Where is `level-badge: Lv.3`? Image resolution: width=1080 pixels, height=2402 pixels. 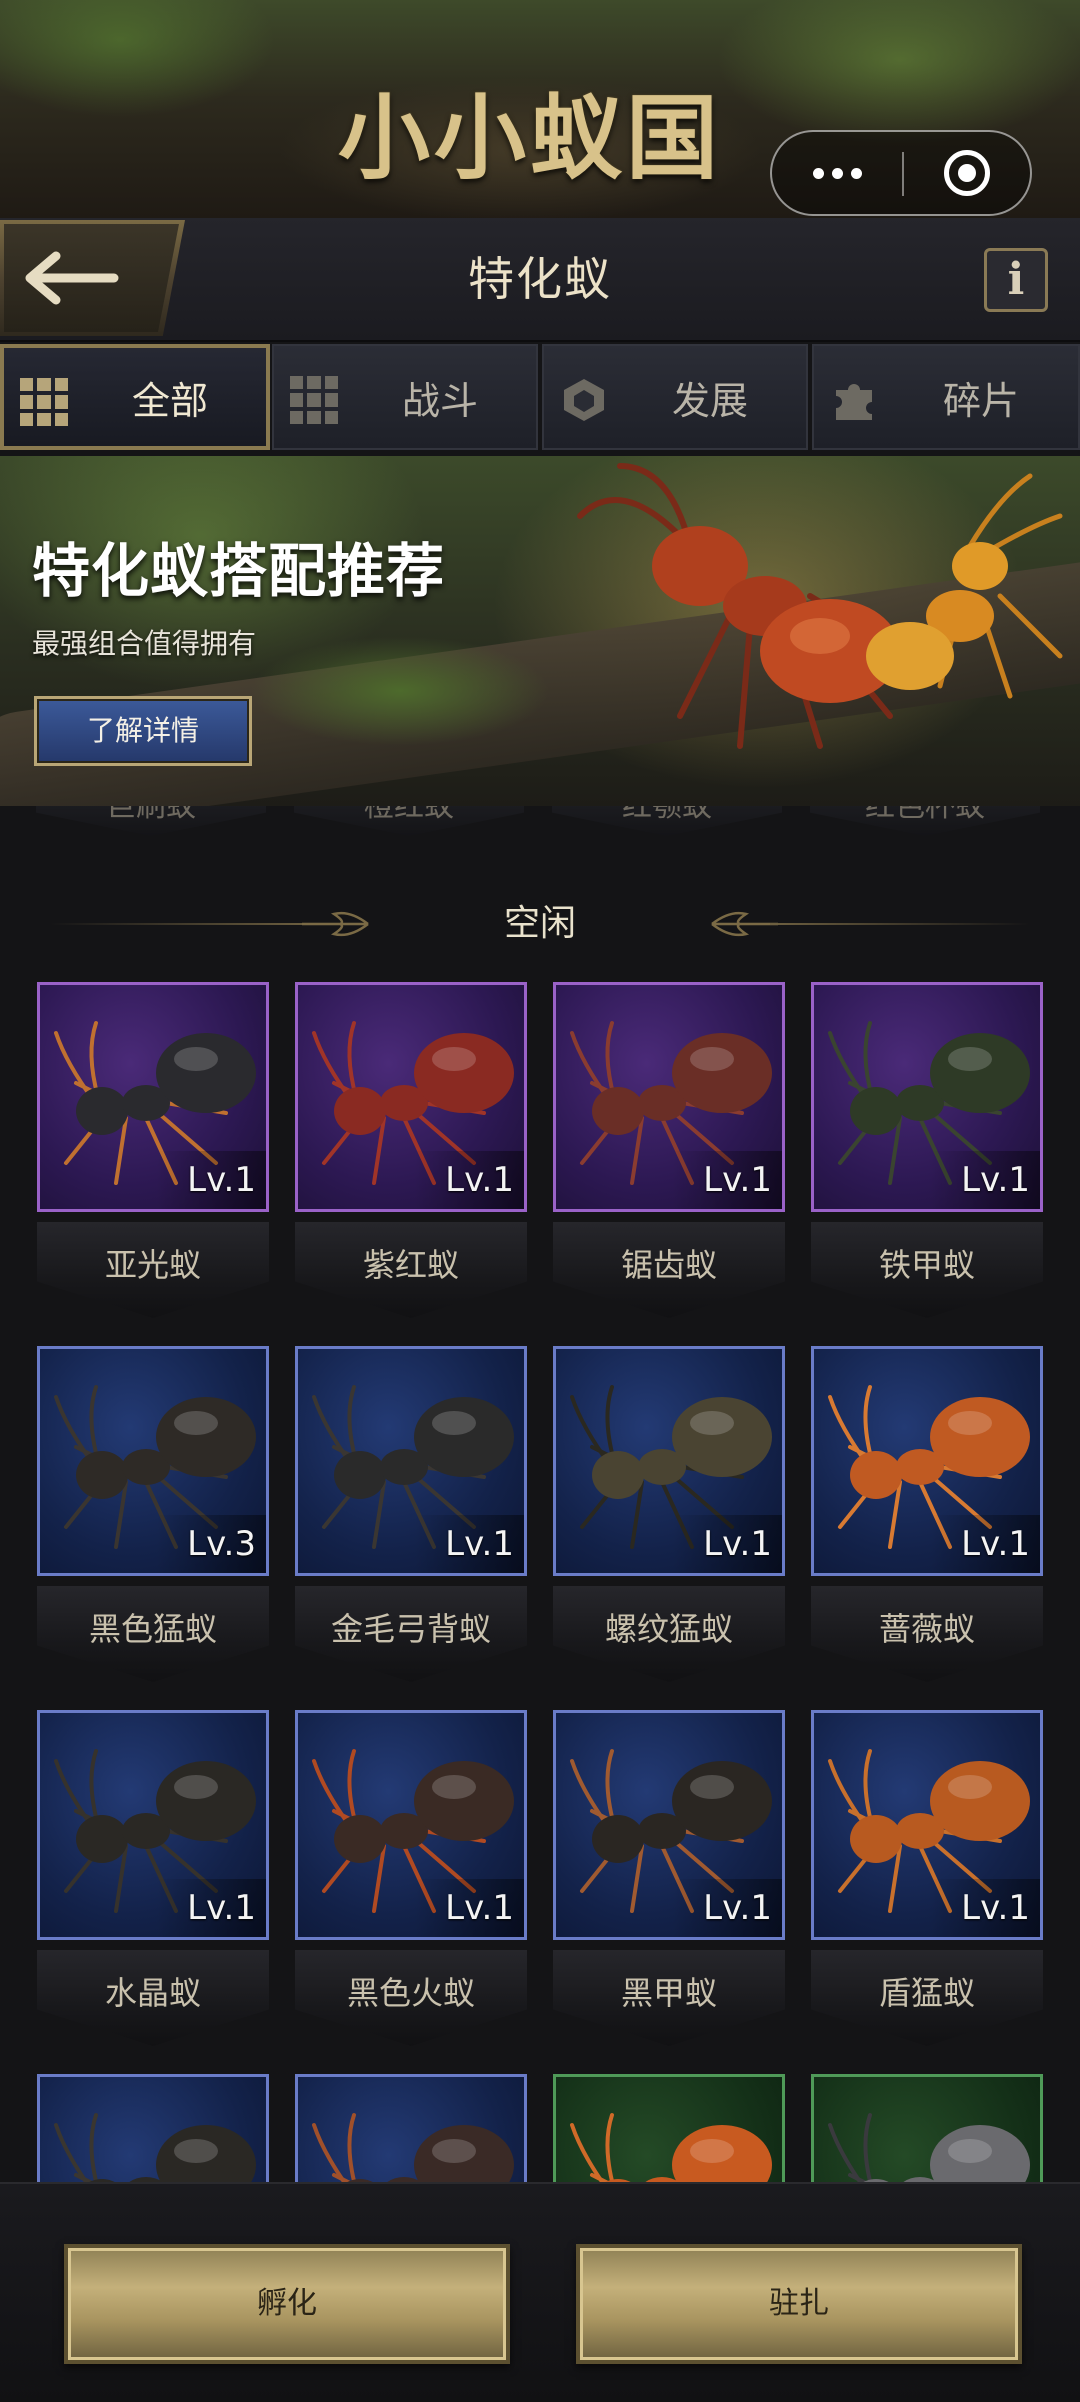 level-badge: Lv.3 is located at coordinates (211, 1544).